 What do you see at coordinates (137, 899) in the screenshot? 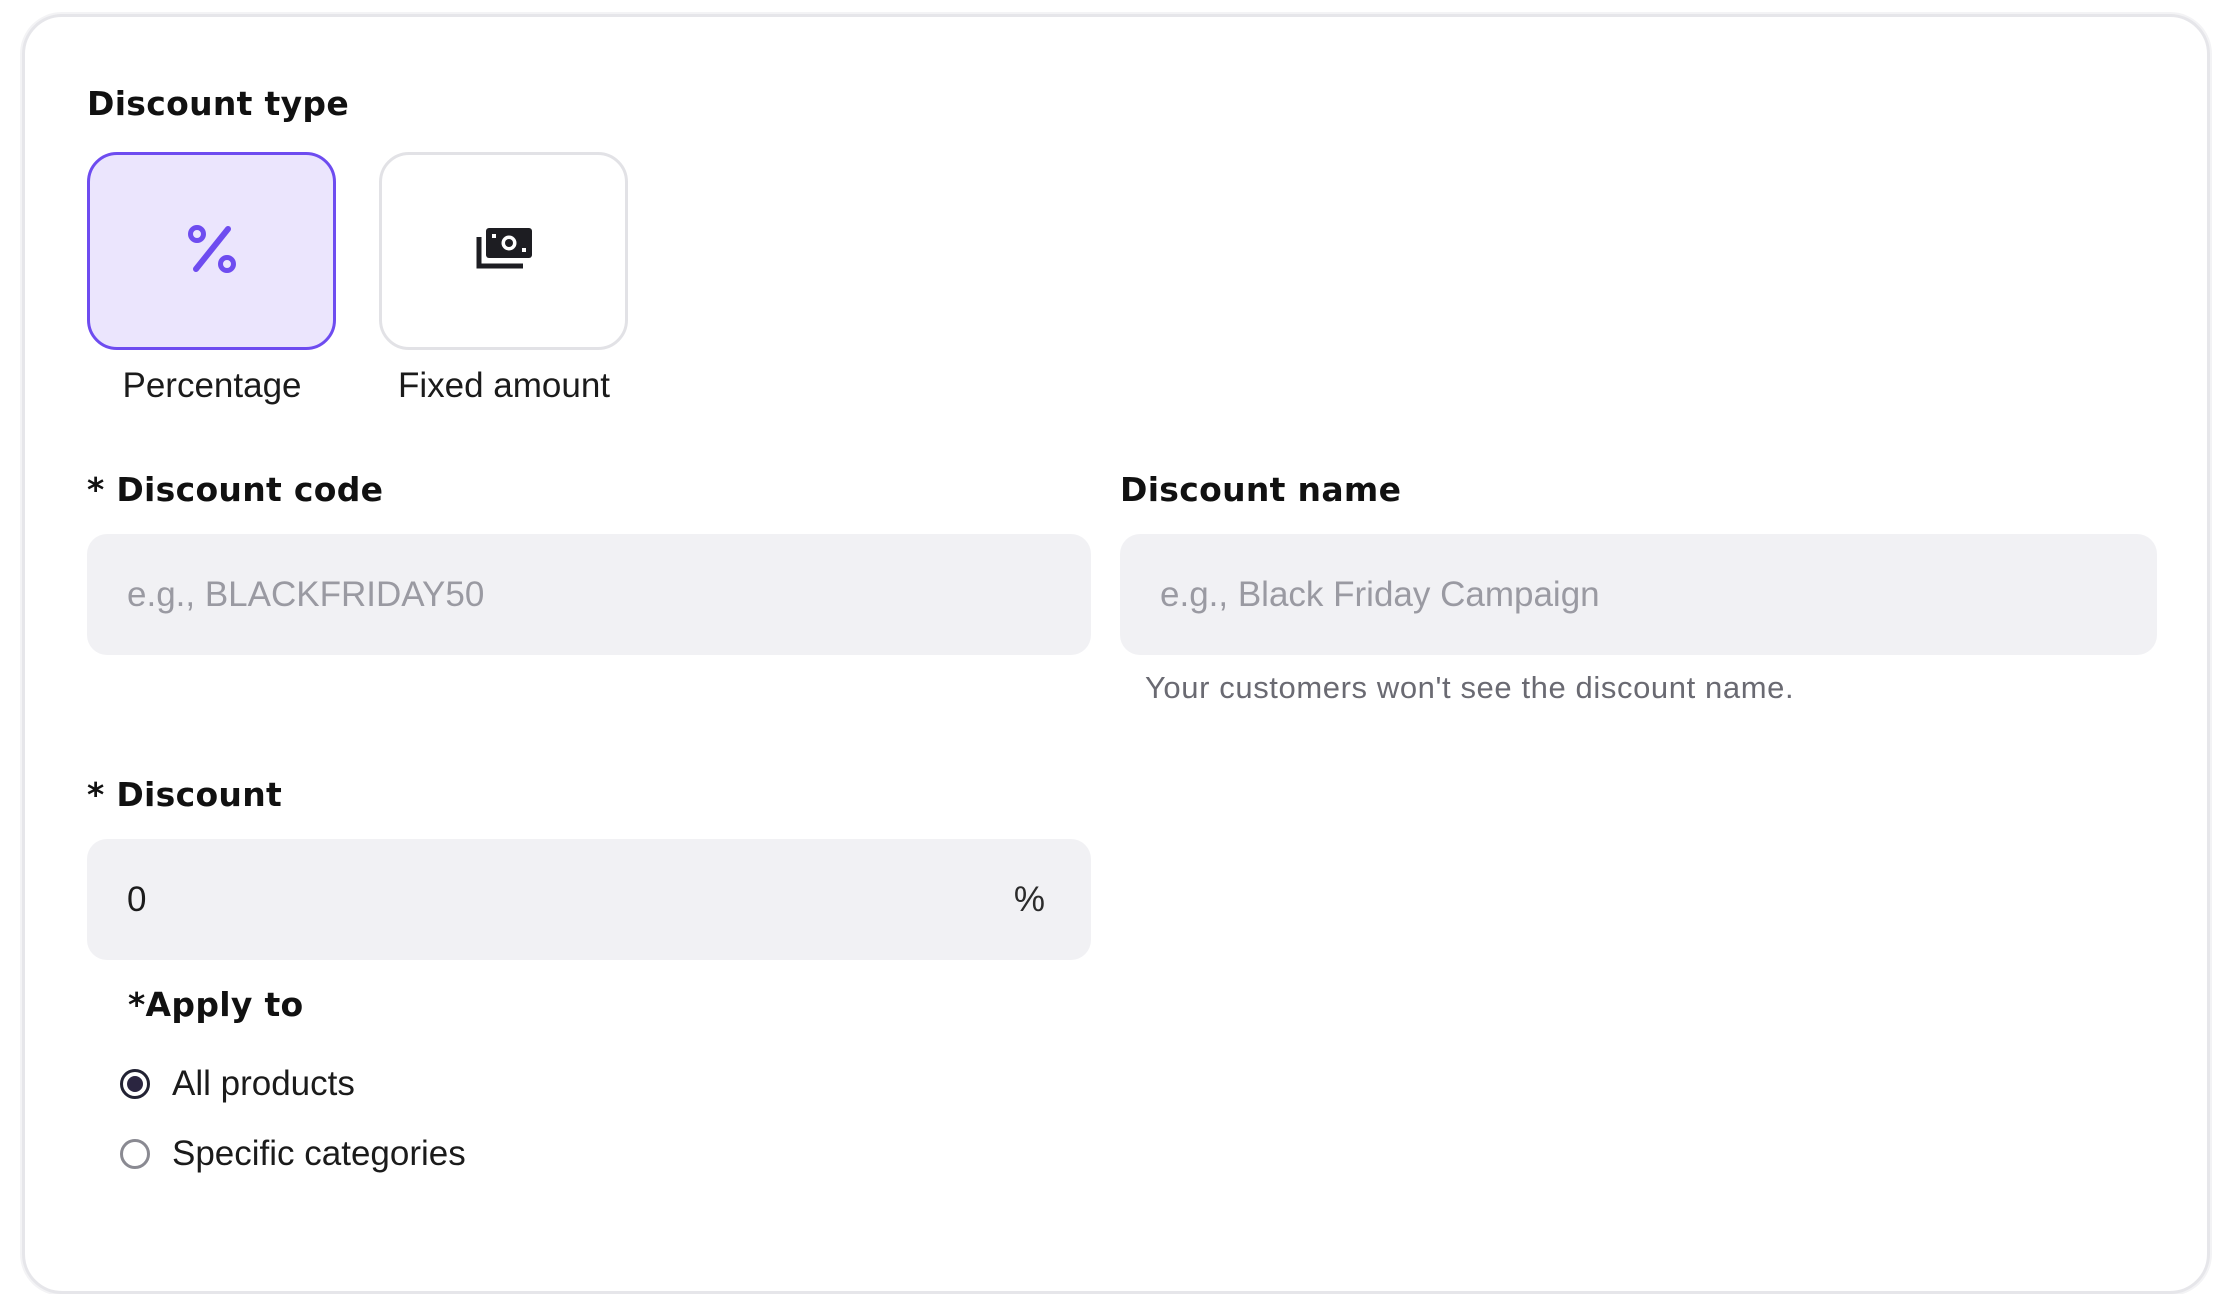
I see `discount-value: 0` at bounding box center [137, 899].